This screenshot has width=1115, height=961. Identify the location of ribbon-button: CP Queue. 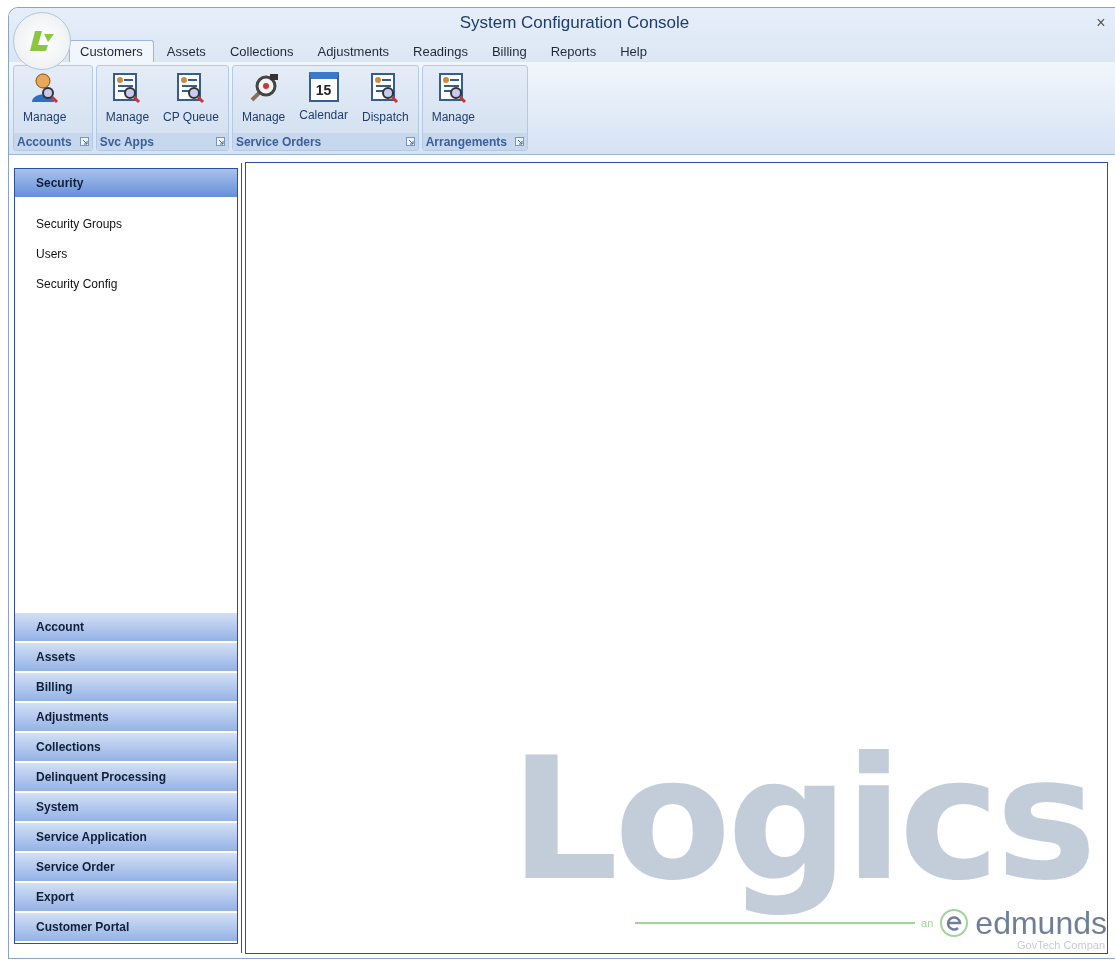
(191, 101).